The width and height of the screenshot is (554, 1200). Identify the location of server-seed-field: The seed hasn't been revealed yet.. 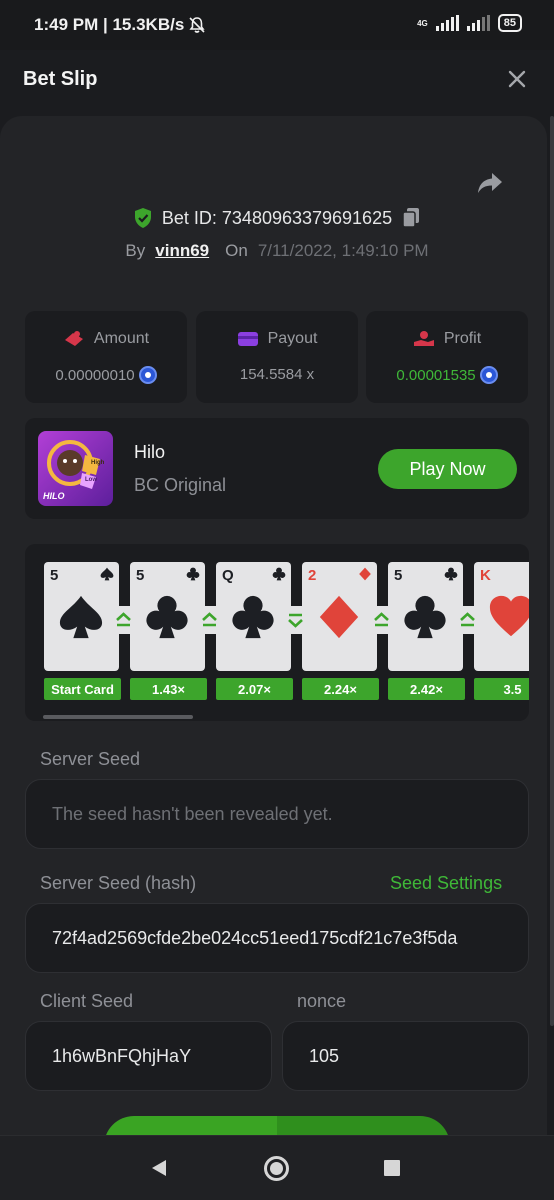
(277, 814).